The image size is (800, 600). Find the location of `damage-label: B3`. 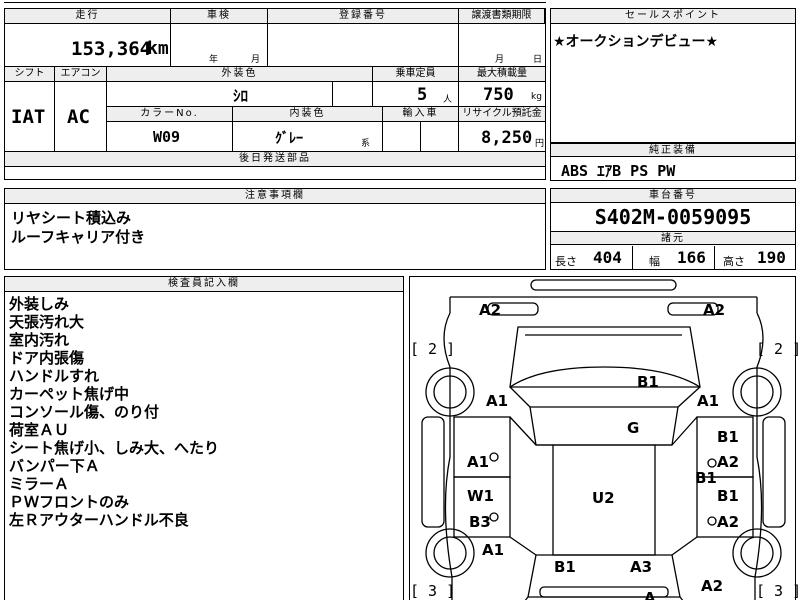

damage-label: B3 is located at coordinates (480, 522).